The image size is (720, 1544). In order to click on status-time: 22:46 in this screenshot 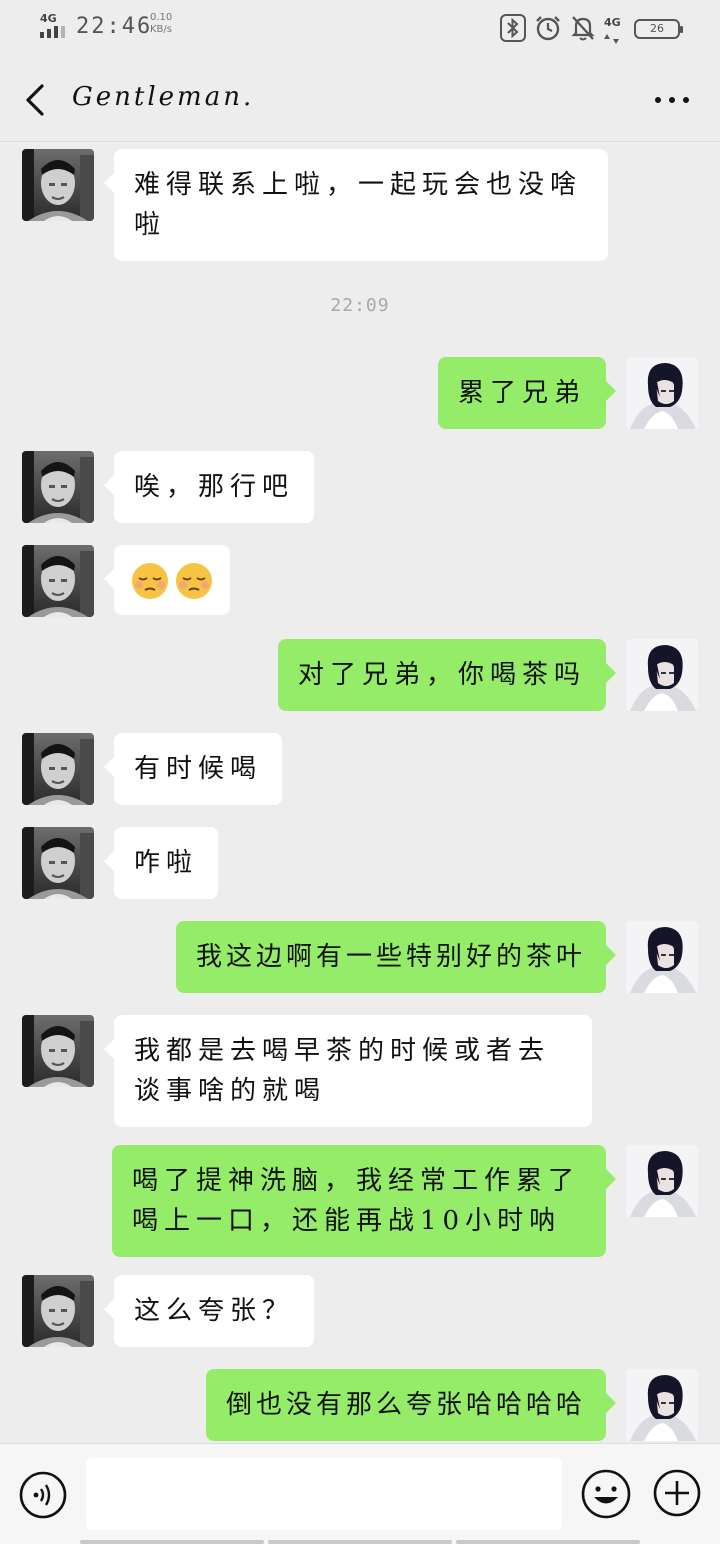, I will do `click(114, 26)`.